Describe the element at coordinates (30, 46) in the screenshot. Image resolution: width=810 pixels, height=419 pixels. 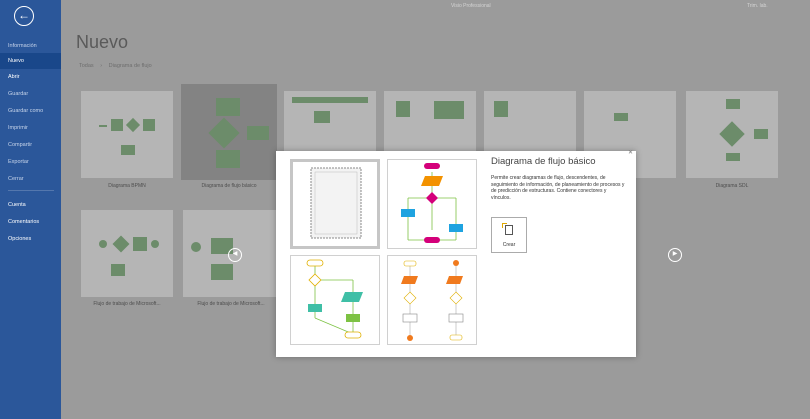
I see `sidebar-item-informacion: Información` at that location.